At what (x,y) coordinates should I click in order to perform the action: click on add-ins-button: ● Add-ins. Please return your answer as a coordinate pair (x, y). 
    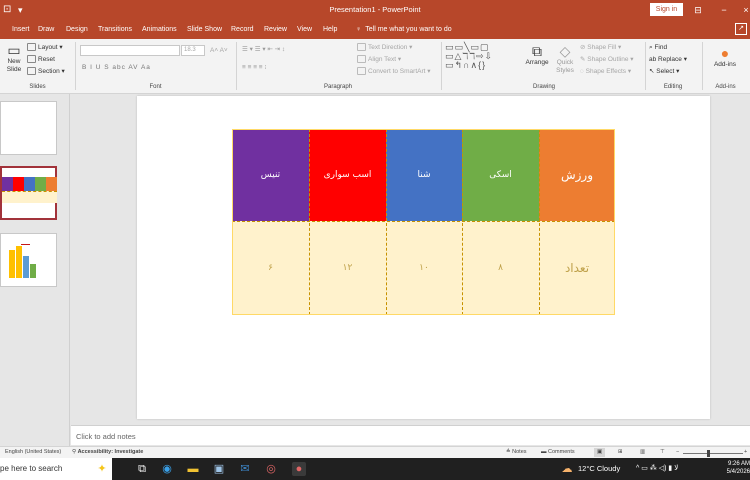
    Looking at the image, I should click on (725, 57).